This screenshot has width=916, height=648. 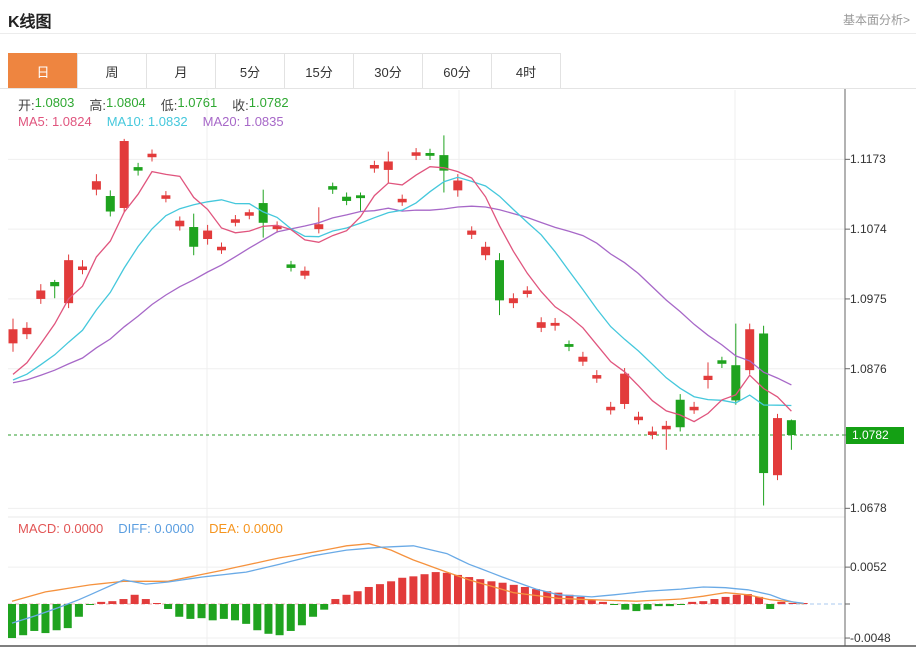 I want to click on tab-30分: 30分, so click(x=388, y=70).